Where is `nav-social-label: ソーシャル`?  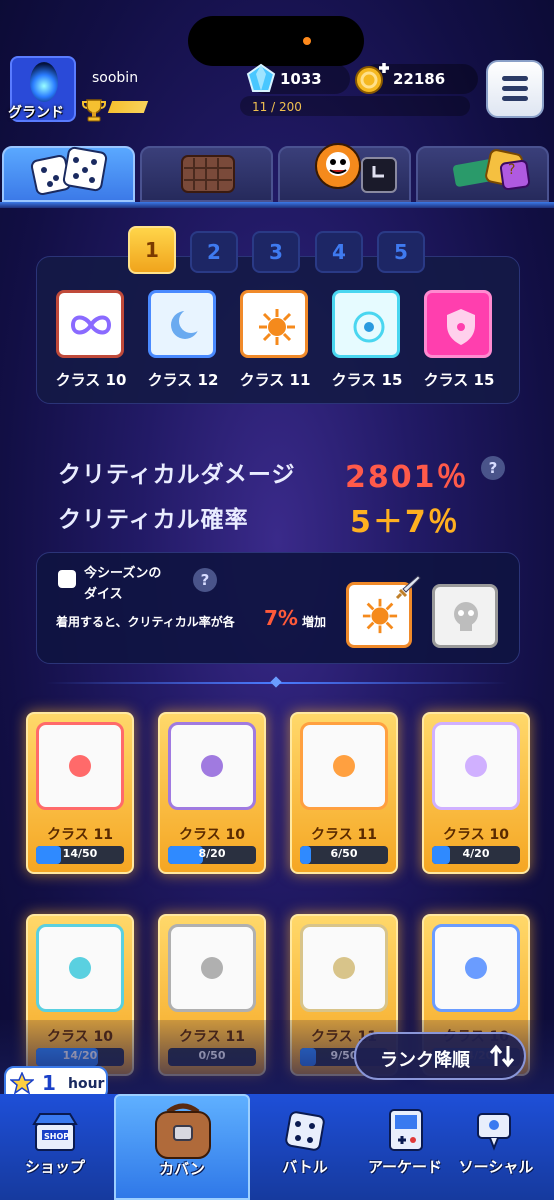 nav-social-label: ソーシャル is located at coordinates (496, 1167).